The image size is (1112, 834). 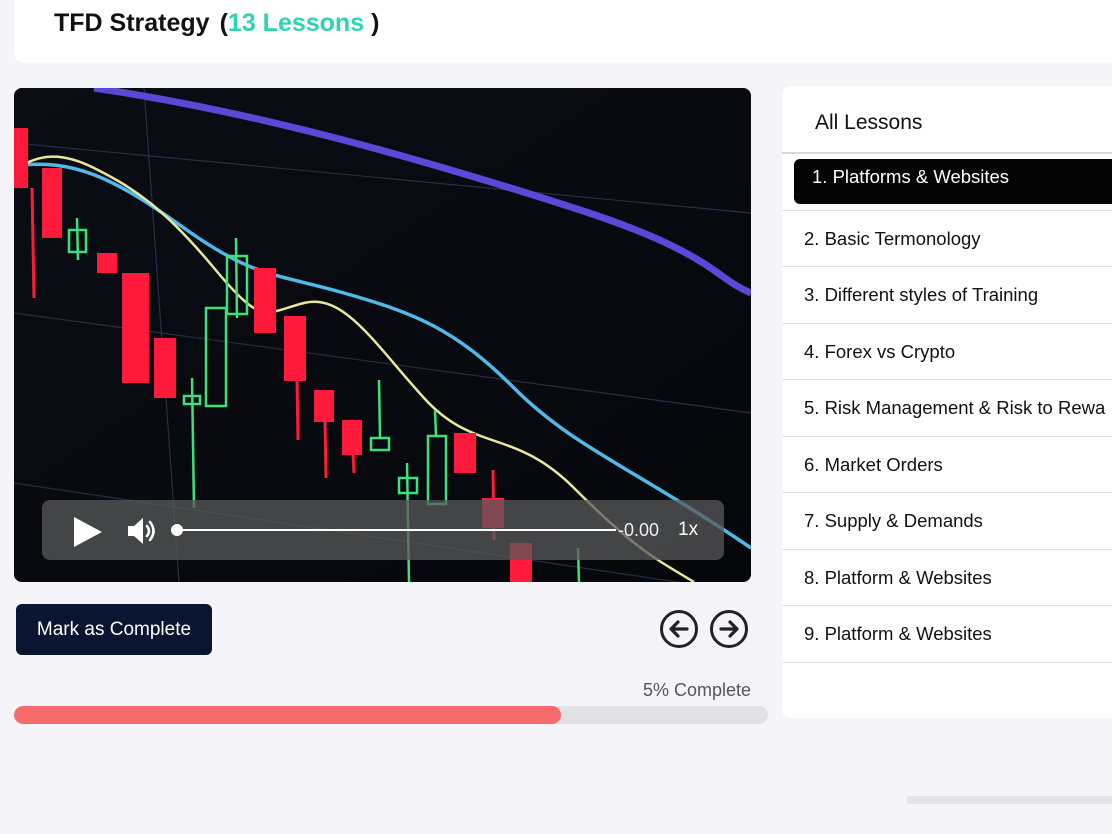 What do you see at coordinates (729, 629) in the screenshot?
I see `arrow-right-circle-icon` at bounding box center [729, 629].